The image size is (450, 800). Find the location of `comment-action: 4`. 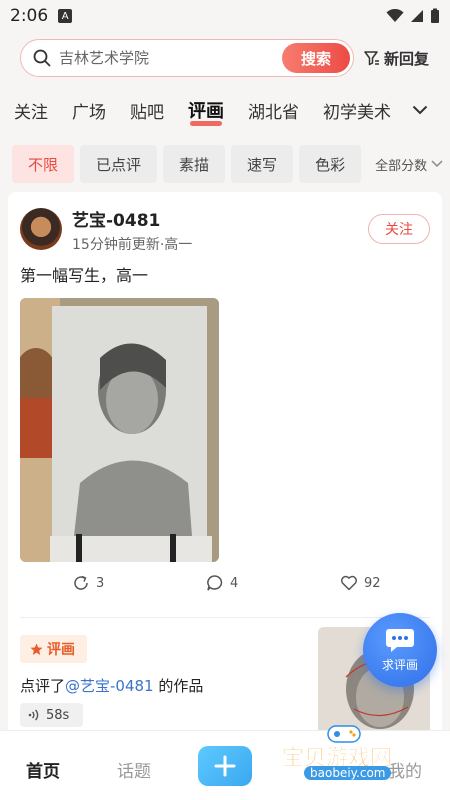

comment-action: 4 is located at coordinates (222, 583).